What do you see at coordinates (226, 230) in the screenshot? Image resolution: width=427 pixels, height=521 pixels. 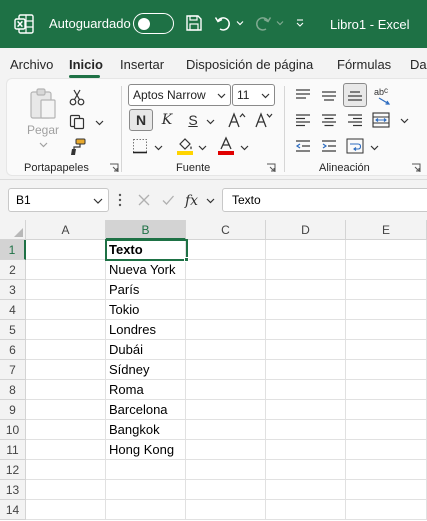 I see `column-header-c: C` at bounding box center [226, 230].